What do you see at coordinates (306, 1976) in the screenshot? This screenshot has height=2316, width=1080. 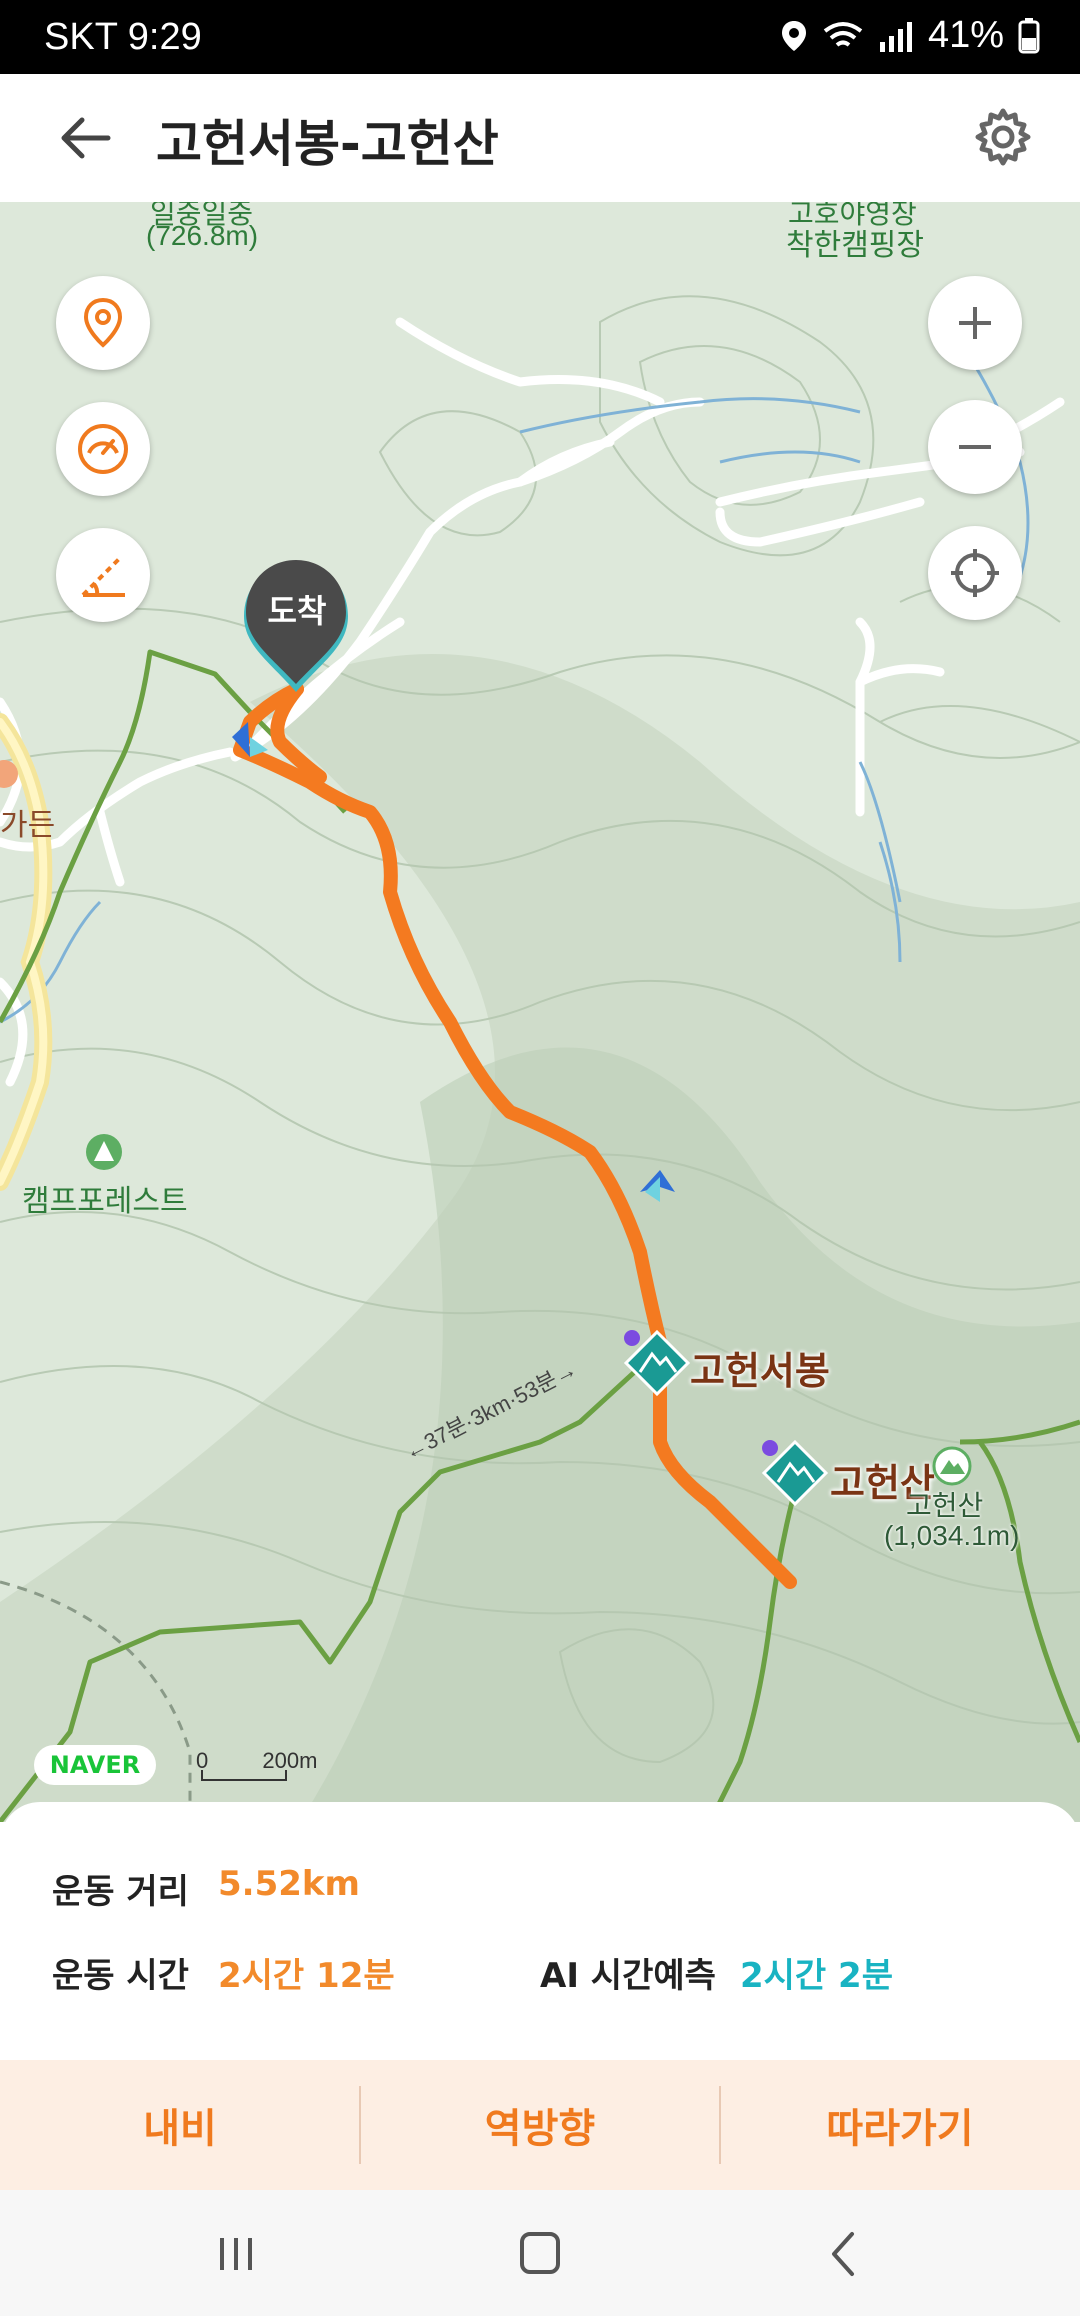 I see `time-value: 2시간 12분` at bounding box center [306, 1976].